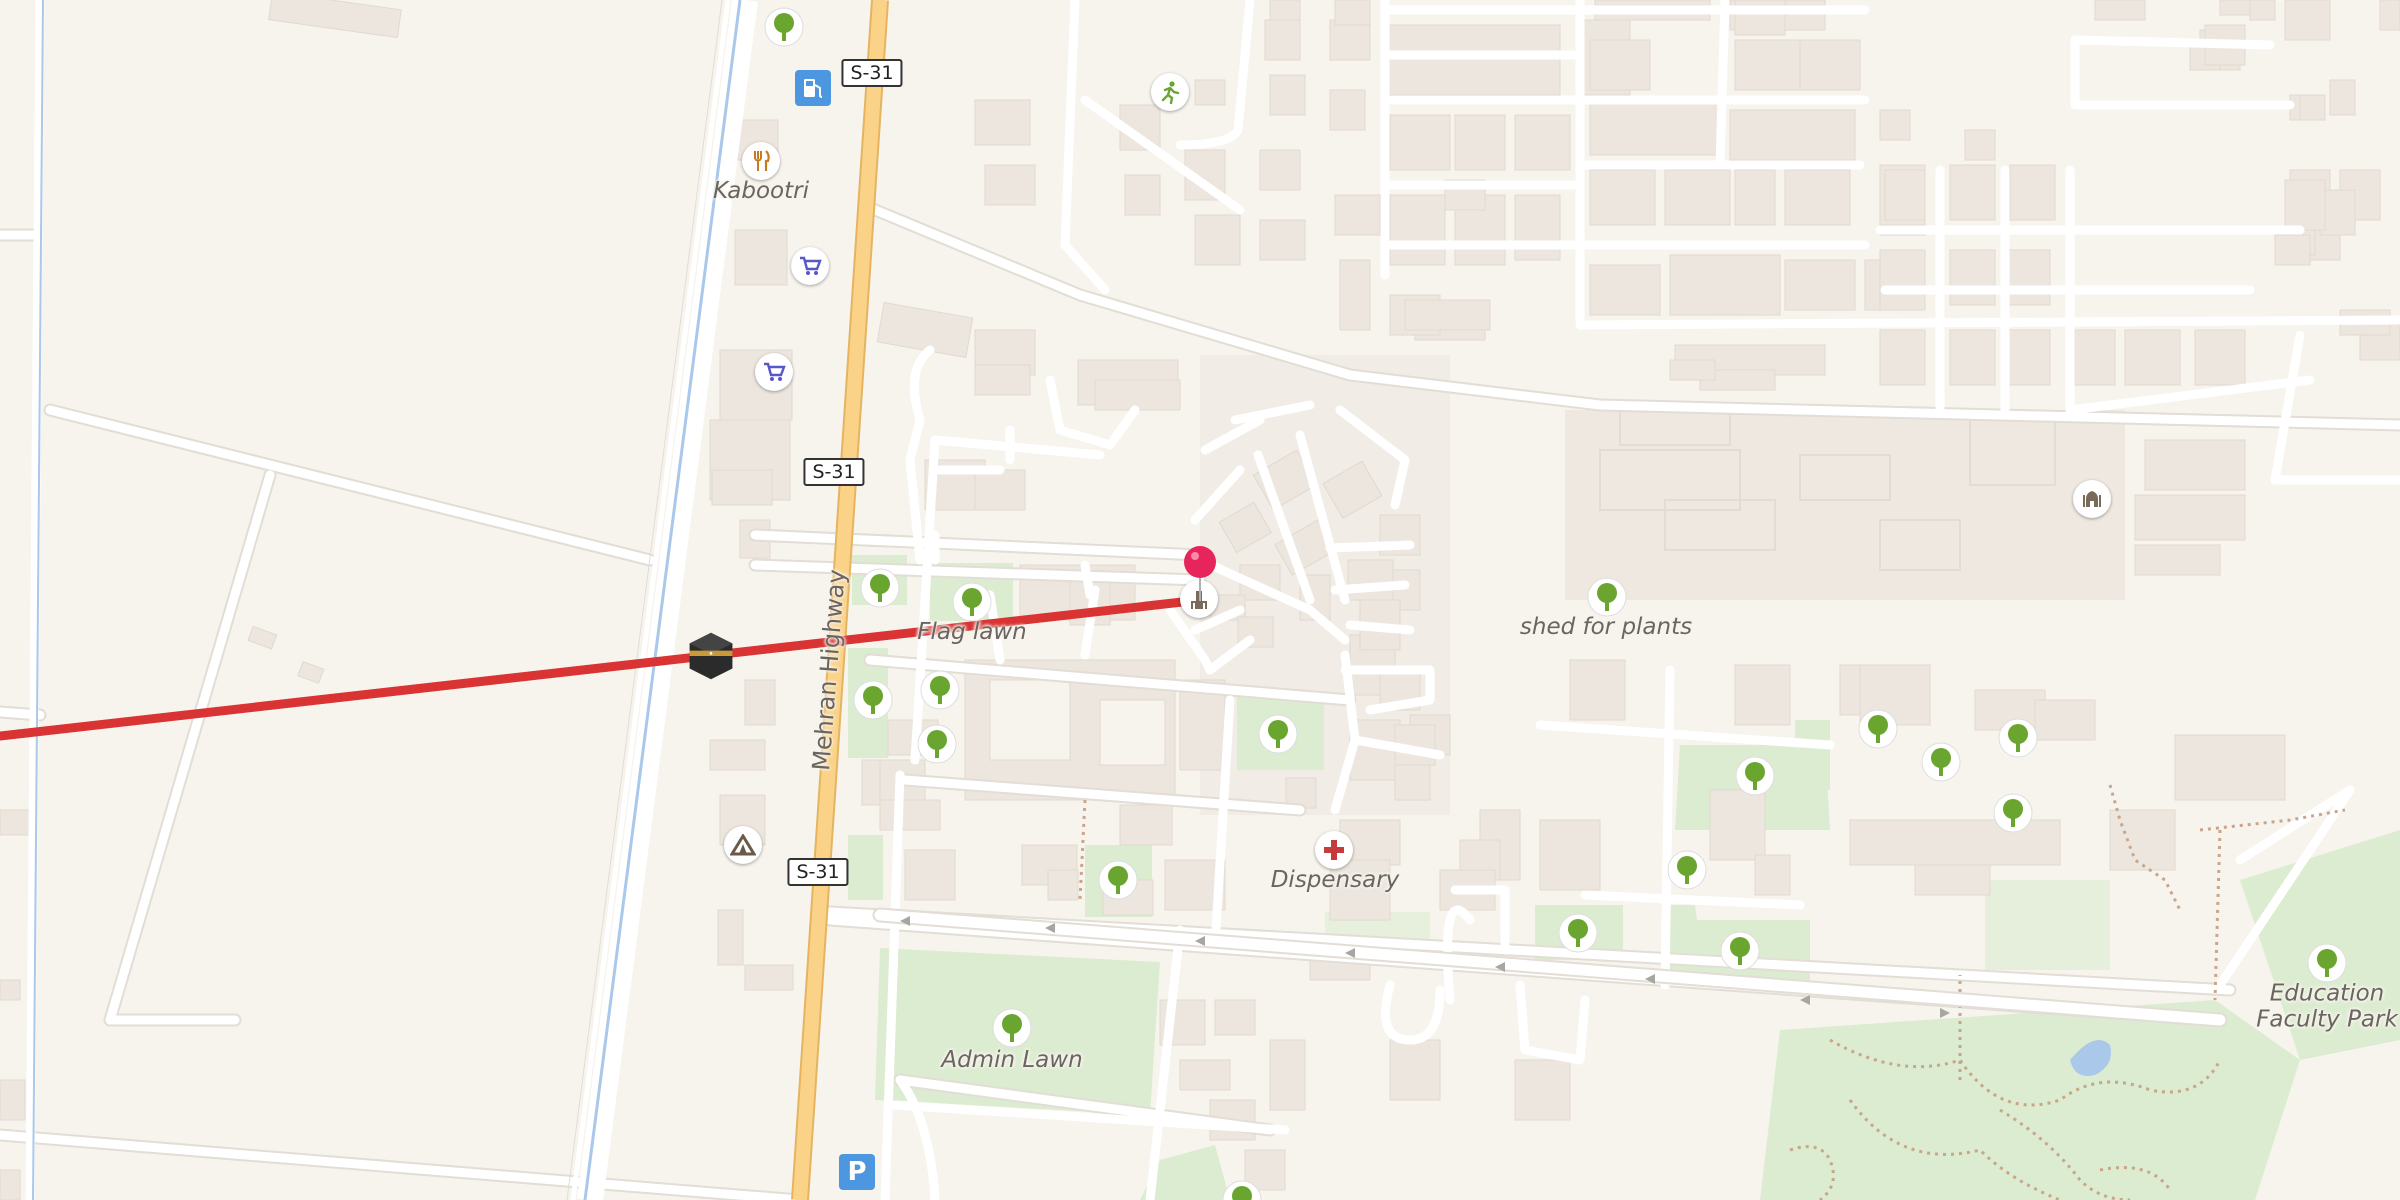 Image resolution: width=2400 pixels, height=1200 pixels. I want to click on label-kabootri: Kabootri, so click(761, 190).